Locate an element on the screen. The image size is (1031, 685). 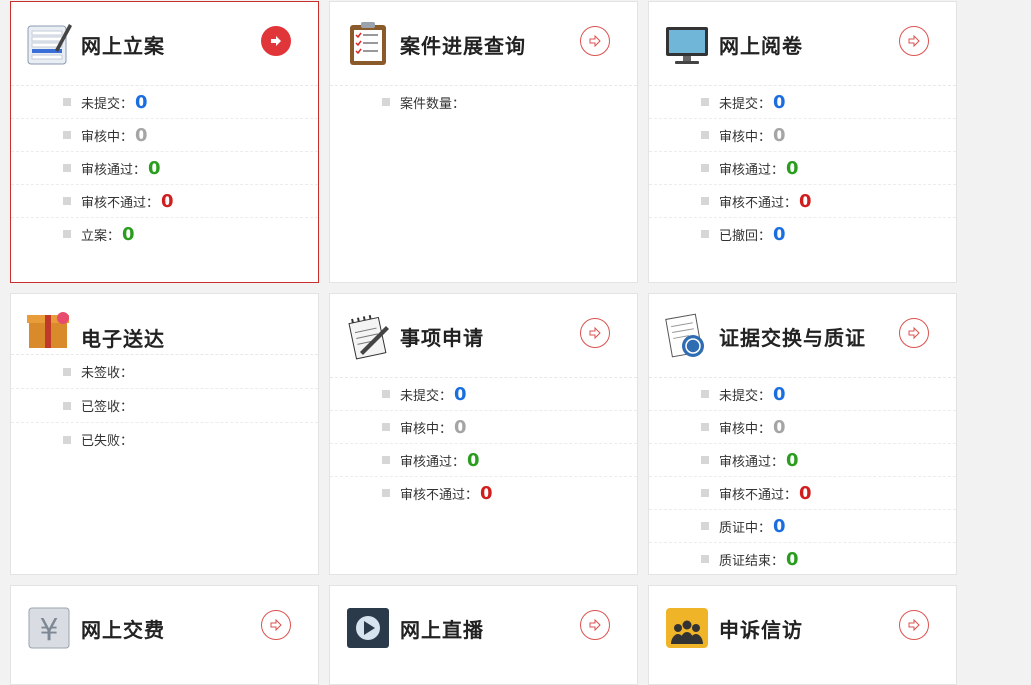
stat-row: 已失败： is located at coordinates (164, 439).